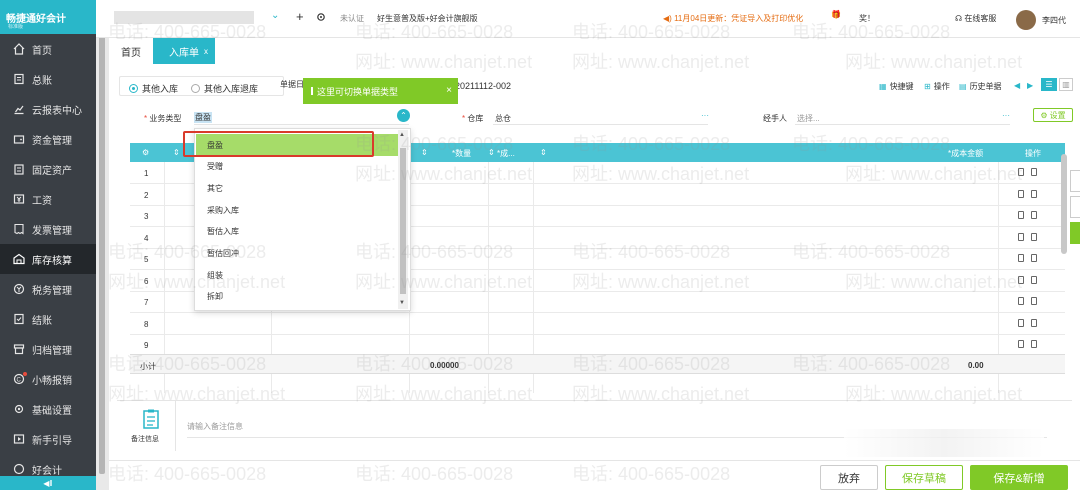  Describe the element at coordinates (1054, 20) in the screenshot. I see `user-name: 李四代` at that location.